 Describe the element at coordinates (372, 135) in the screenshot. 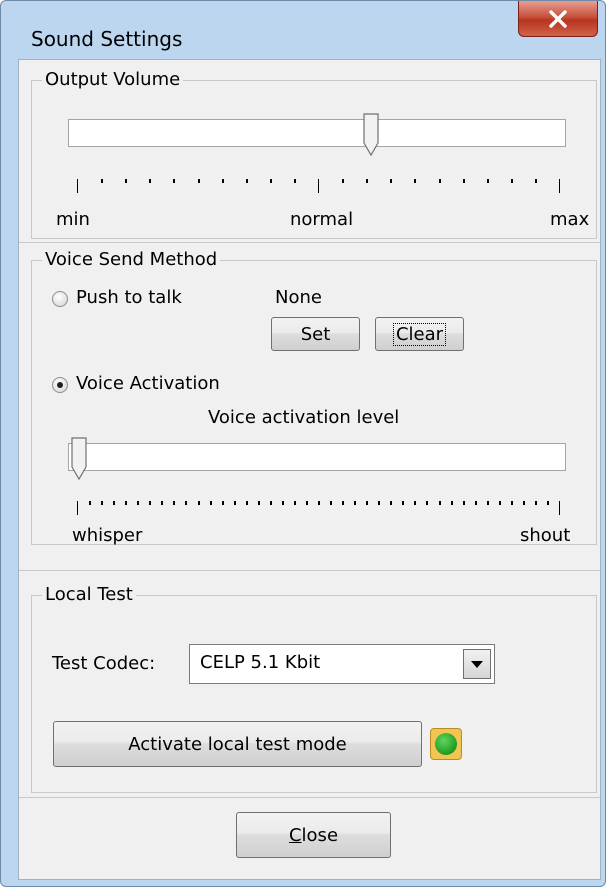

I see `output-volume-thumb` at that location.